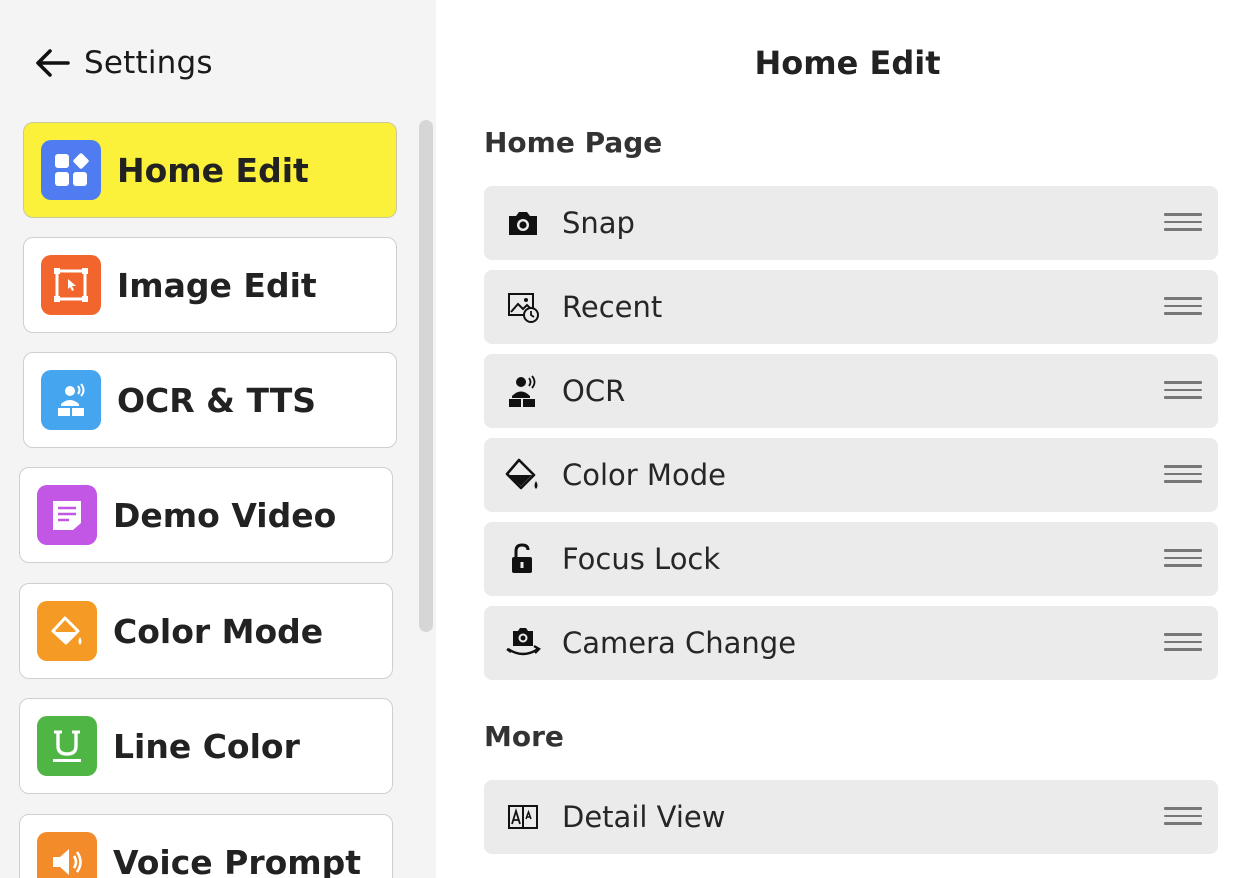 This screenshot has width=1259, height=878. I want to click on sidebar-item-voice-prompt: Voice Prompt, so click(206, 846).